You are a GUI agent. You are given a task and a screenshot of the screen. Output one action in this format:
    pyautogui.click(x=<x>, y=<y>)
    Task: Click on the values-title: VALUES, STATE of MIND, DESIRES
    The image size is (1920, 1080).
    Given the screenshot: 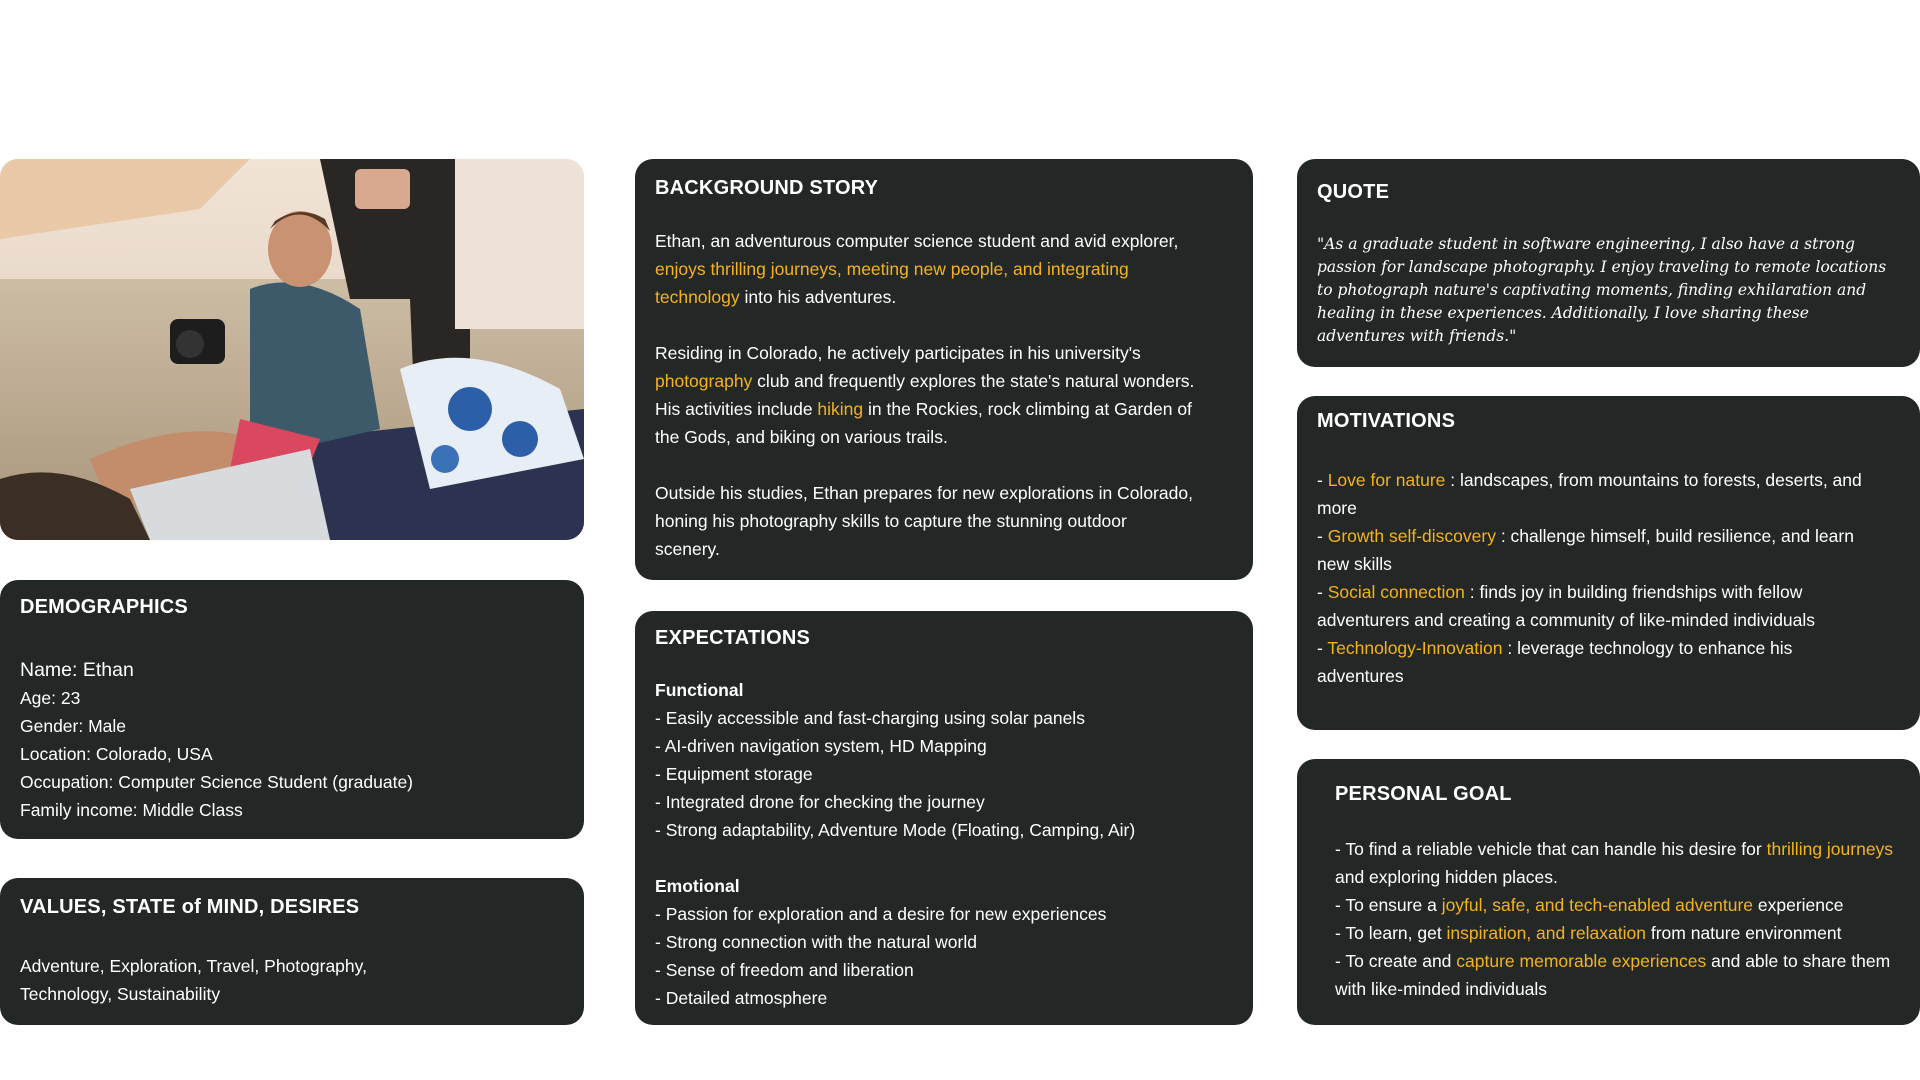 What is the action you would take?
    pyautogui.click(x=190, y=907)
    